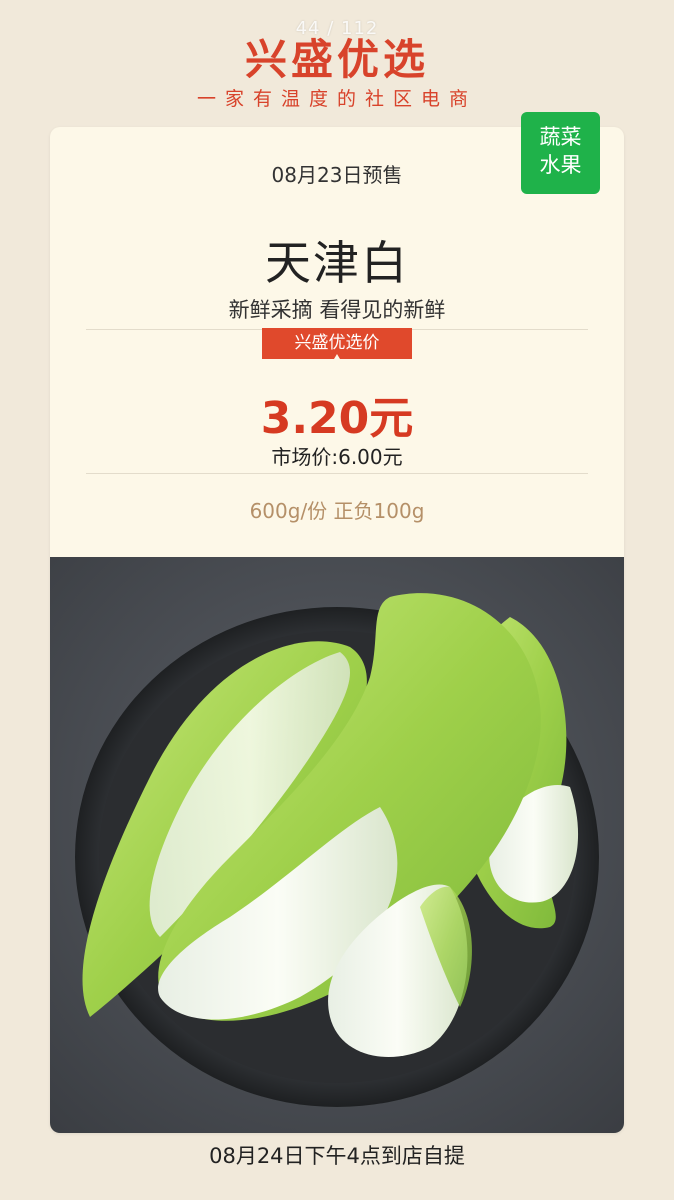 The width and height of the screenshot is (674, 1200). I want to click on category-badge: 蔬菜 水果, so click(560, 153).